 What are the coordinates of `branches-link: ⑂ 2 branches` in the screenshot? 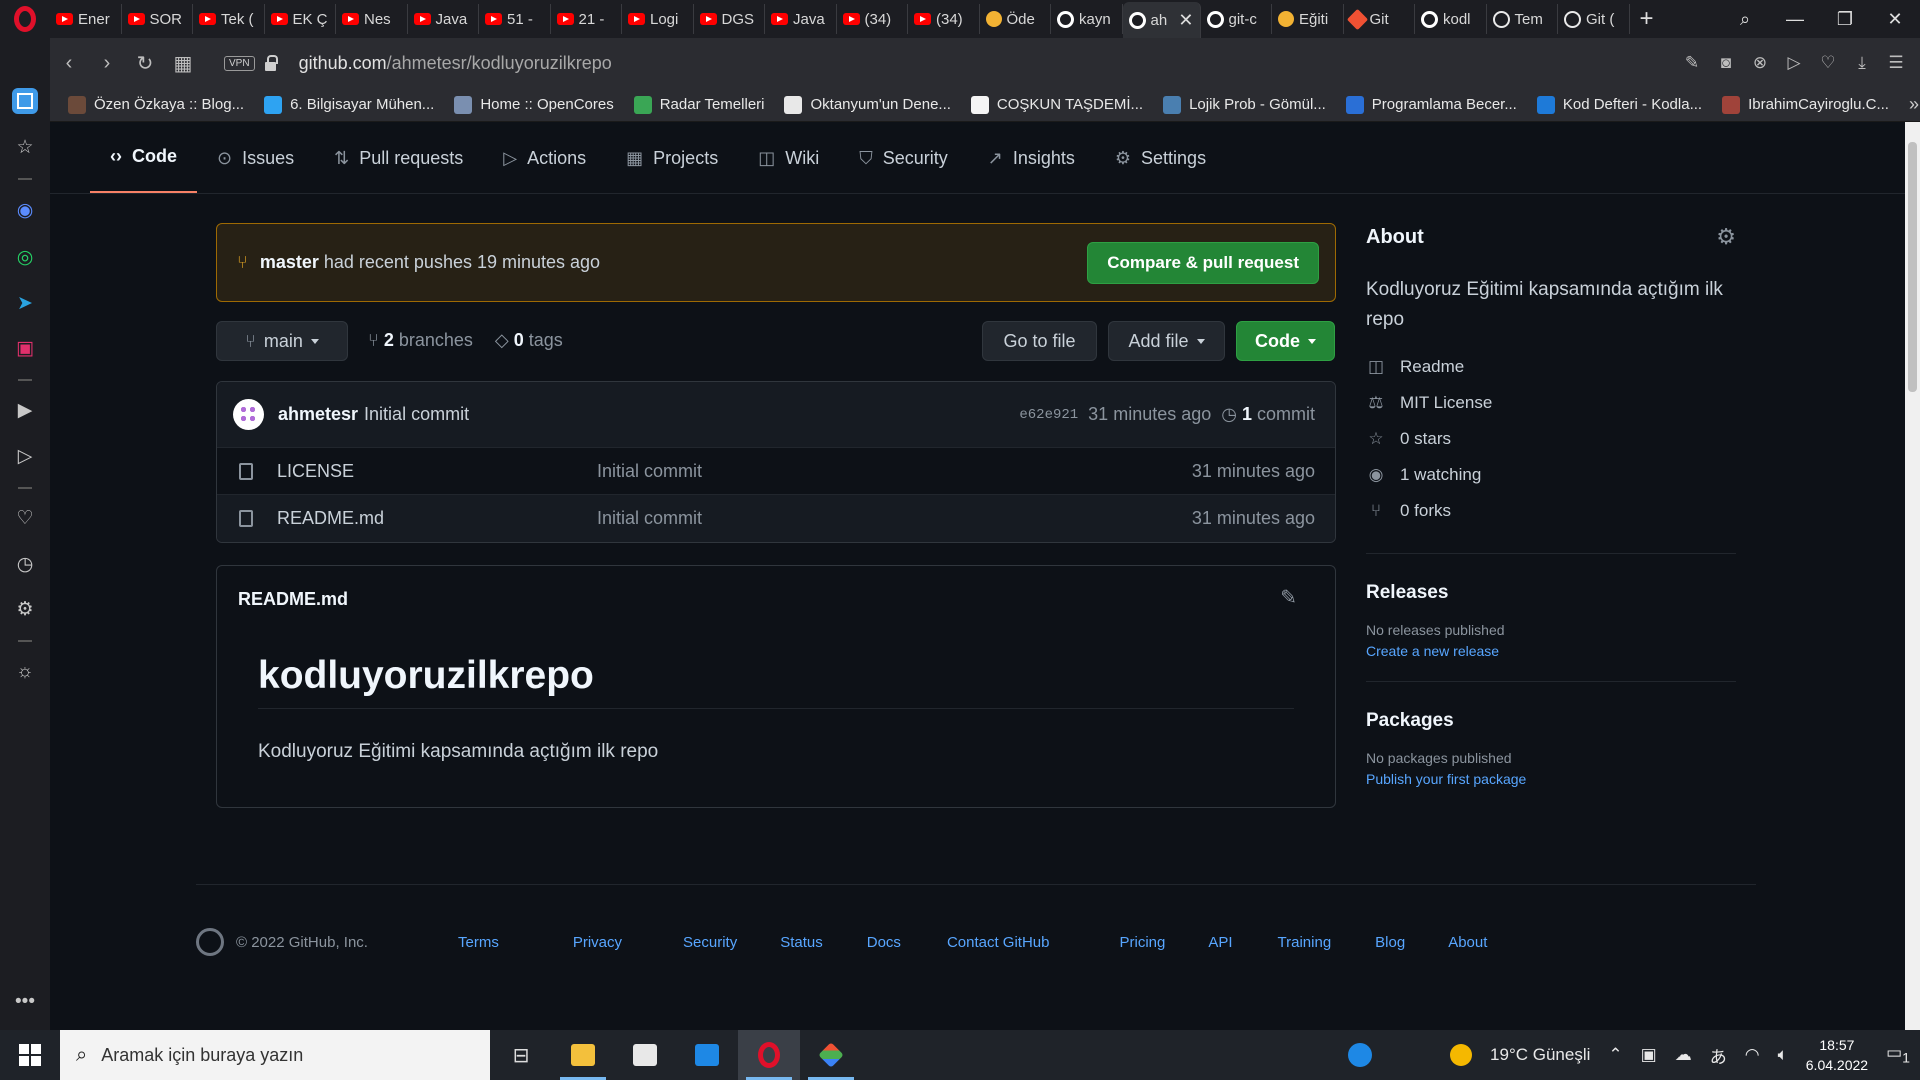 It's located at (420, 340).